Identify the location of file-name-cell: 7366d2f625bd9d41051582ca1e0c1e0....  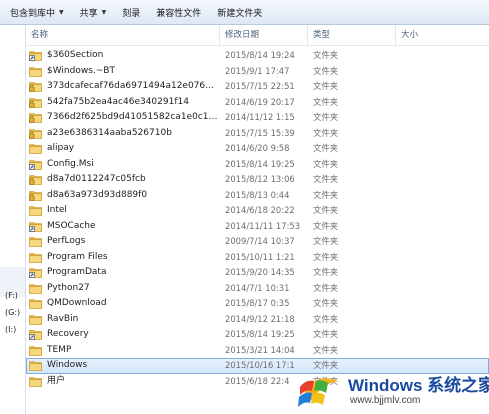
(124, 118).